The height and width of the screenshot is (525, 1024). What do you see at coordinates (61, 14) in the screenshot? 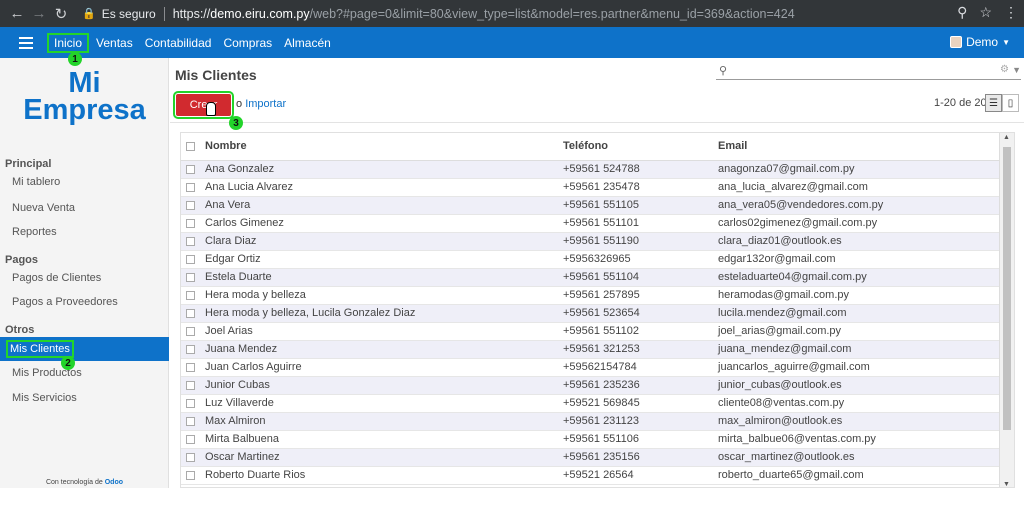
I see `reload-icon: ↻` at bounding box center [61, 14].